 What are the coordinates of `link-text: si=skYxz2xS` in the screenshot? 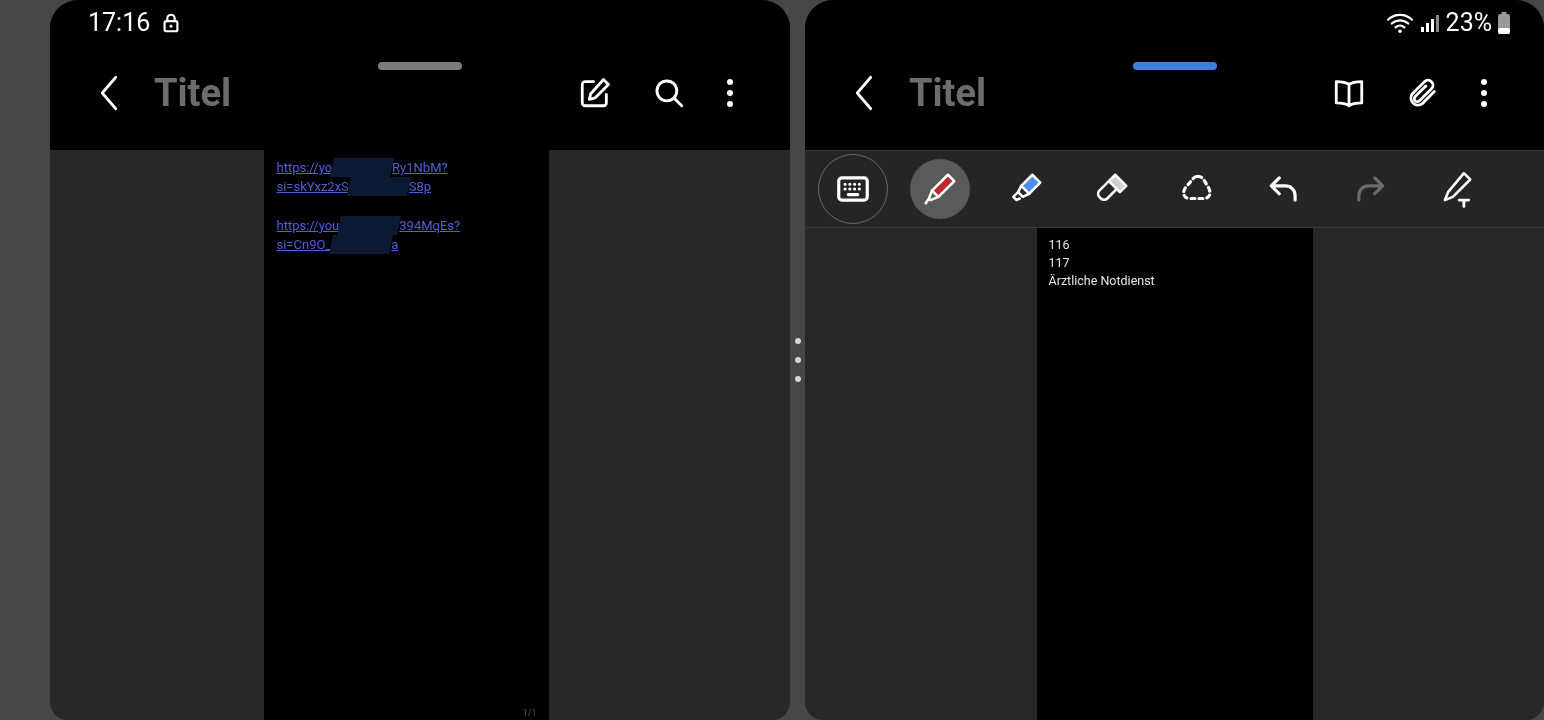 It's located at (312, 186).